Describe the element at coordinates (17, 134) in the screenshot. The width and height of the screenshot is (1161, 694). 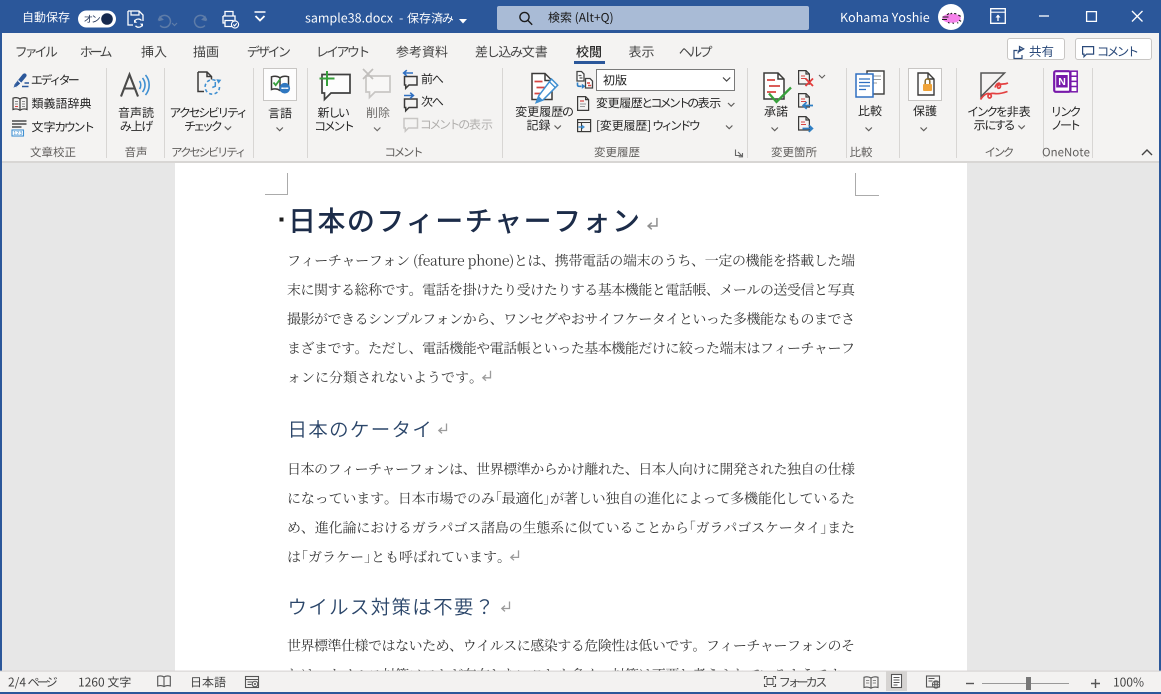
I see `svg-text: 123` at that location.